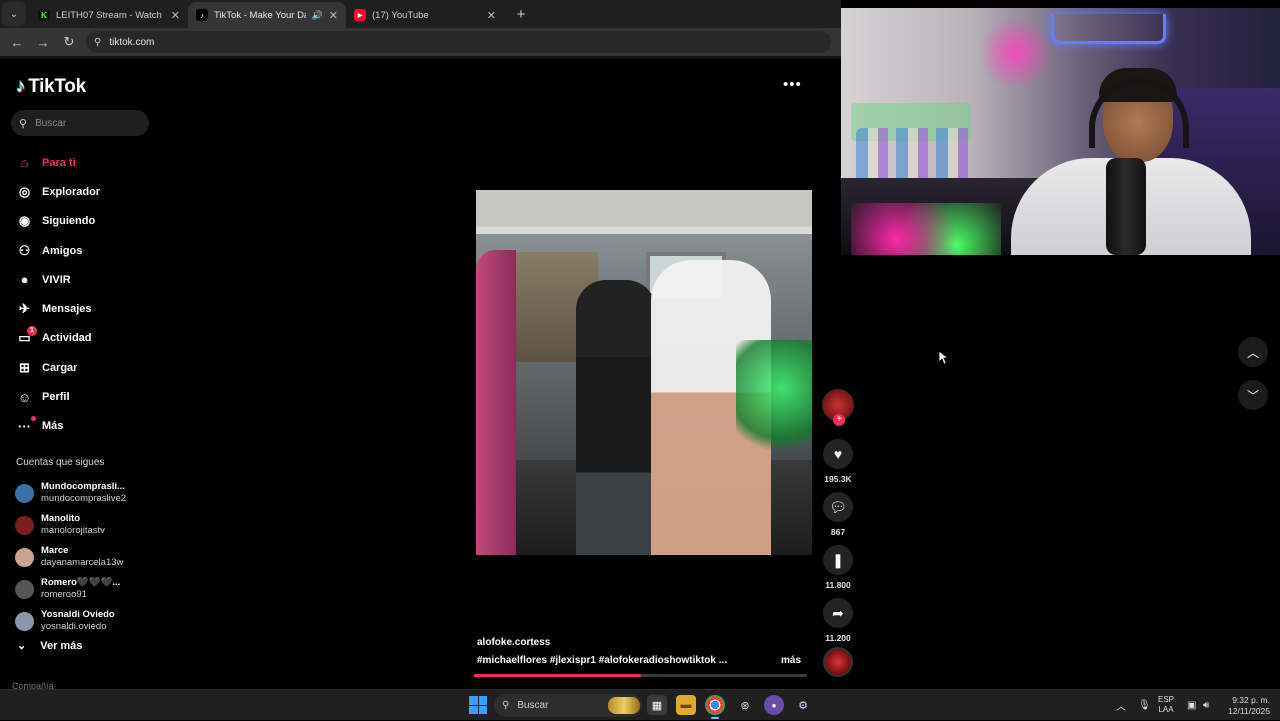  What do you see at coordinates (86, 250) in the screenshot?
I see `sidebar-item-amigos: ⚇ Amigos` at bounding box center [86, 250].